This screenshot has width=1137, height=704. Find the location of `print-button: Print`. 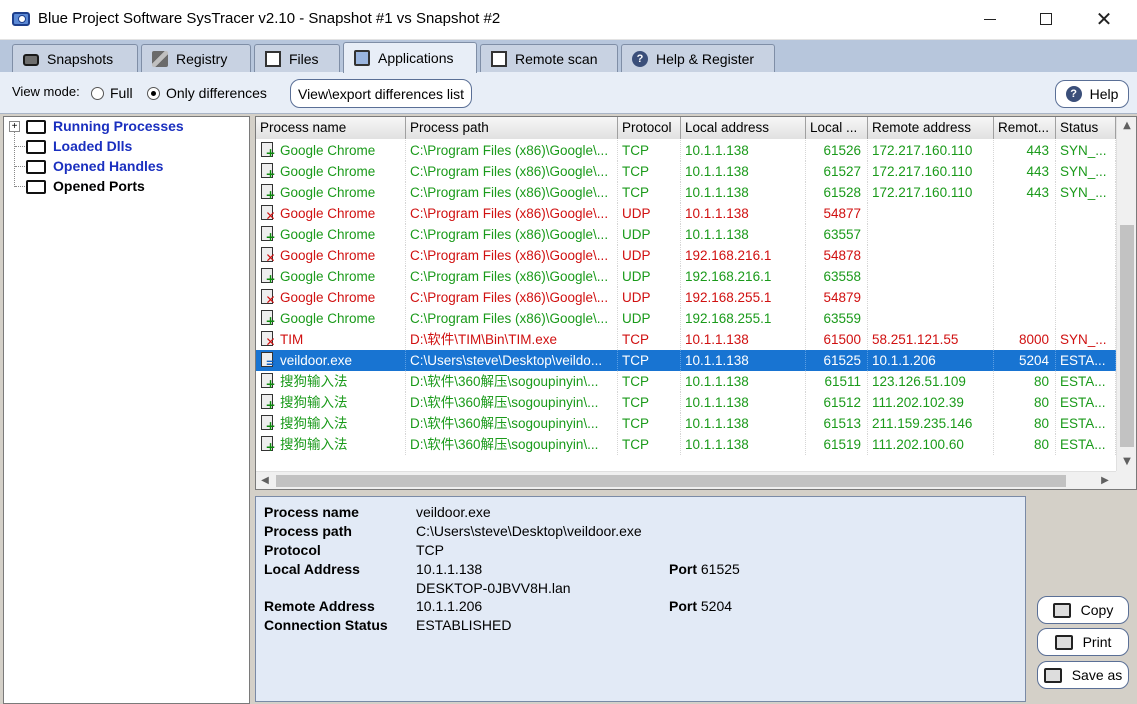

print-button: Print is located at coordinates (1083, 642).